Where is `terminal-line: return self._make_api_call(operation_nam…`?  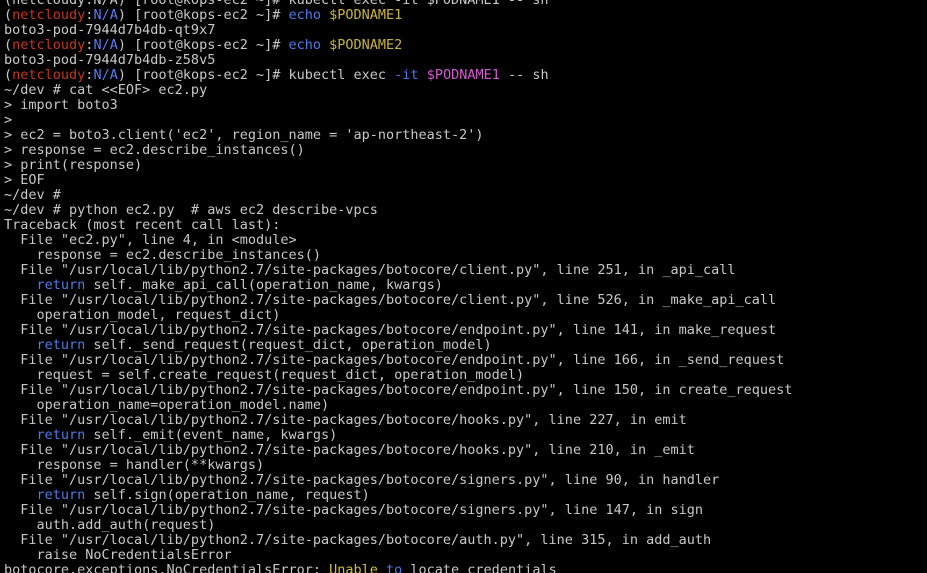
terminal-line: return self._make_api_call(operation_nam… is located at coordinates (398, 285).